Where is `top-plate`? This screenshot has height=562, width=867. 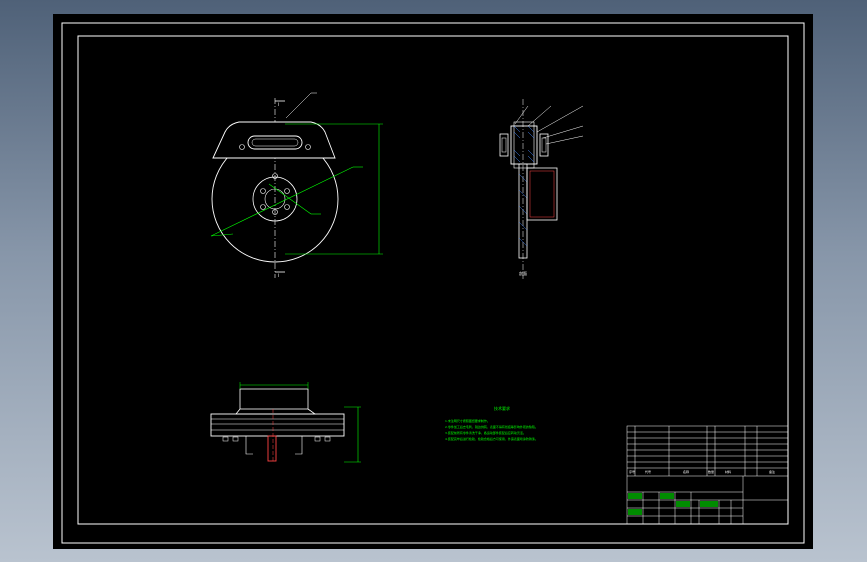 top-plate is located at coordinates (274, 399).